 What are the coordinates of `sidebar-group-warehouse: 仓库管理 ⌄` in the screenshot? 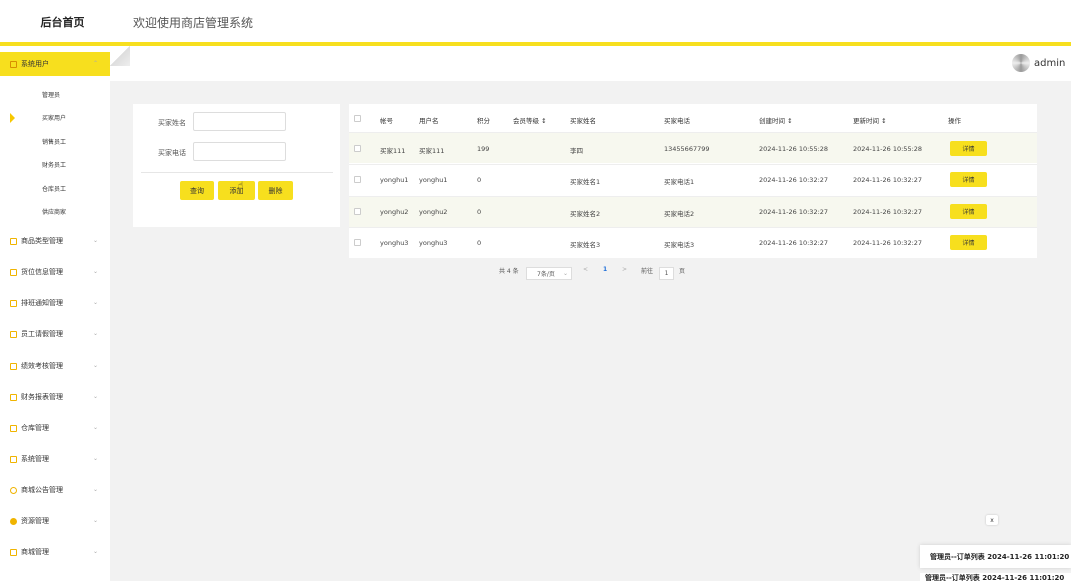 It's located at (55, 428).